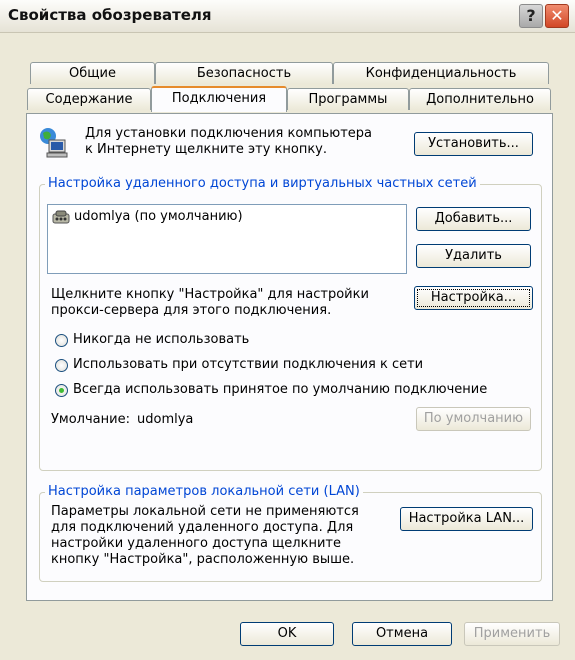 The image size is (575, 660). I want to click on help-button: ?, so click(531, 16).